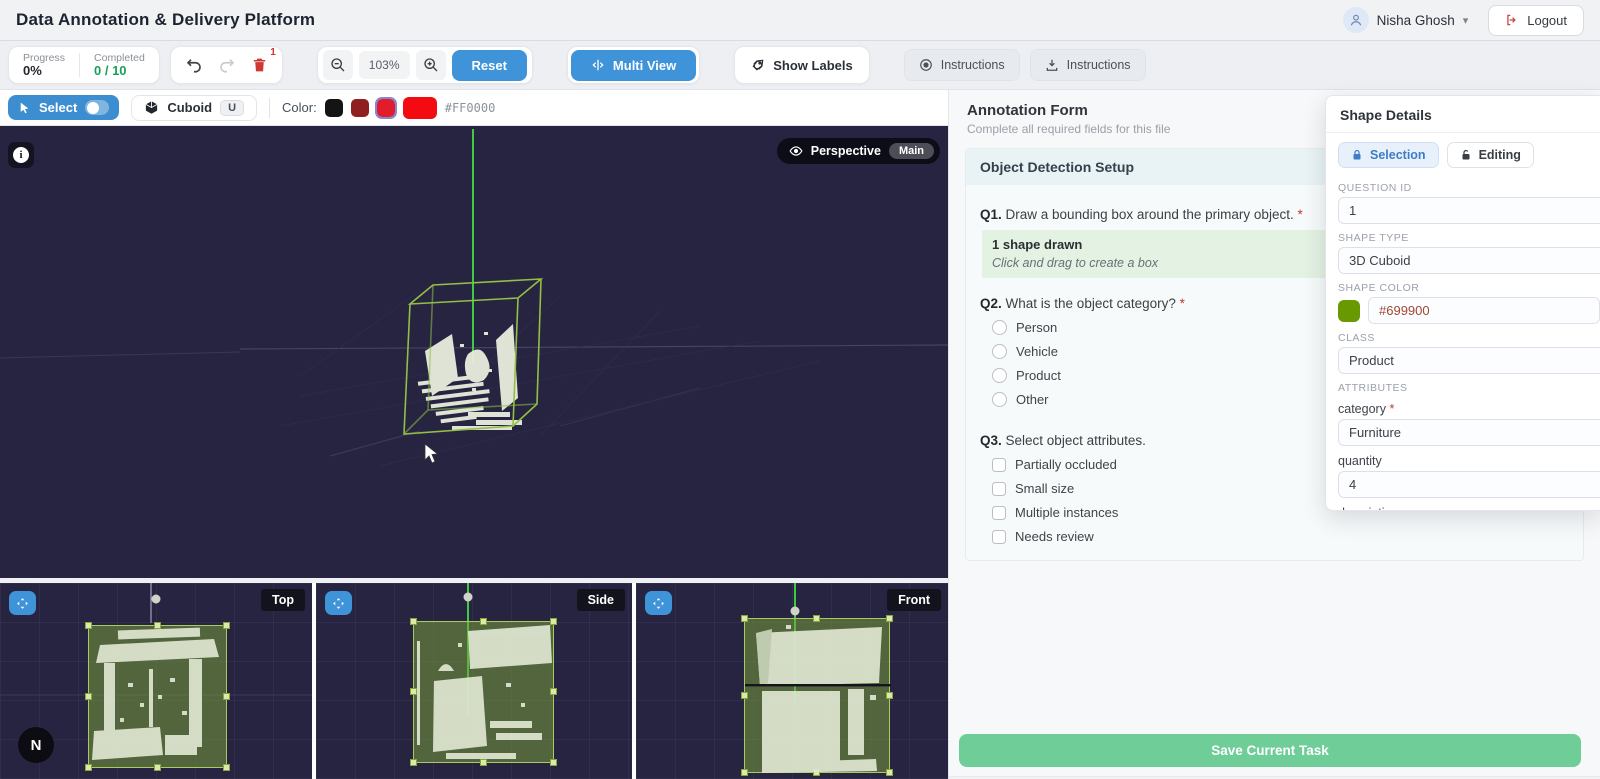 The width and height of the screenshot is (1600, 779). Describe the element at coordinates (474, 681) in the screenshot. I see `side-view: Side` at that location.